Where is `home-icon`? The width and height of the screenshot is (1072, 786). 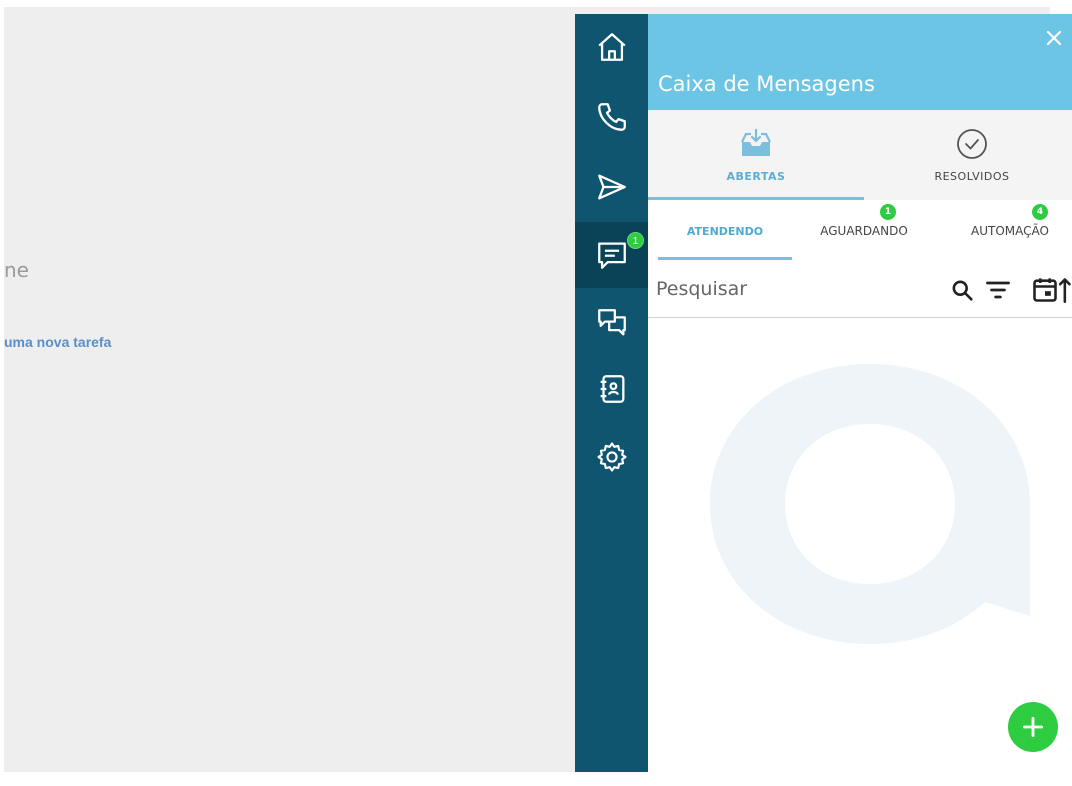 home-icon is located at coordinates (611, 47).